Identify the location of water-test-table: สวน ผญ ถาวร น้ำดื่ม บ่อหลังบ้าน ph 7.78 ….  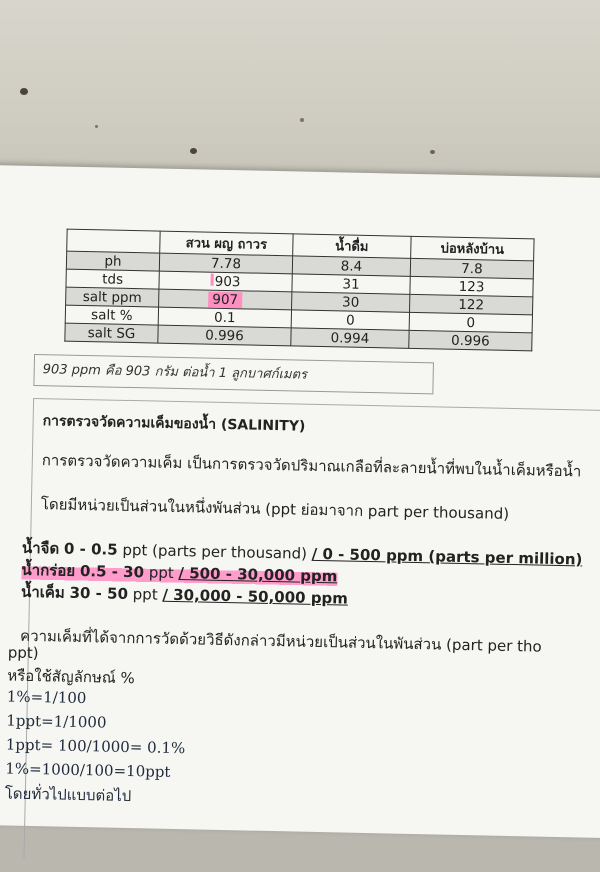
(299, 290).